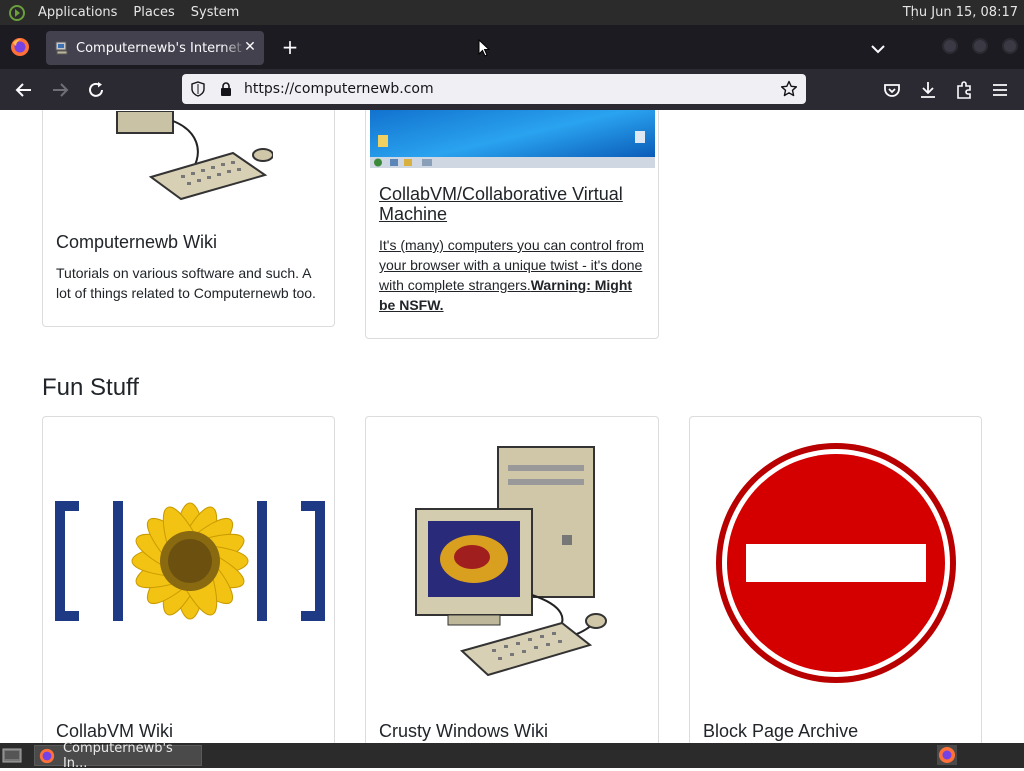 The image size is (1024, 771). Describe the element at coordinates (162, 48) in the screenshot. I see `tab-title: Computernewb's Internet Pl` at that location.